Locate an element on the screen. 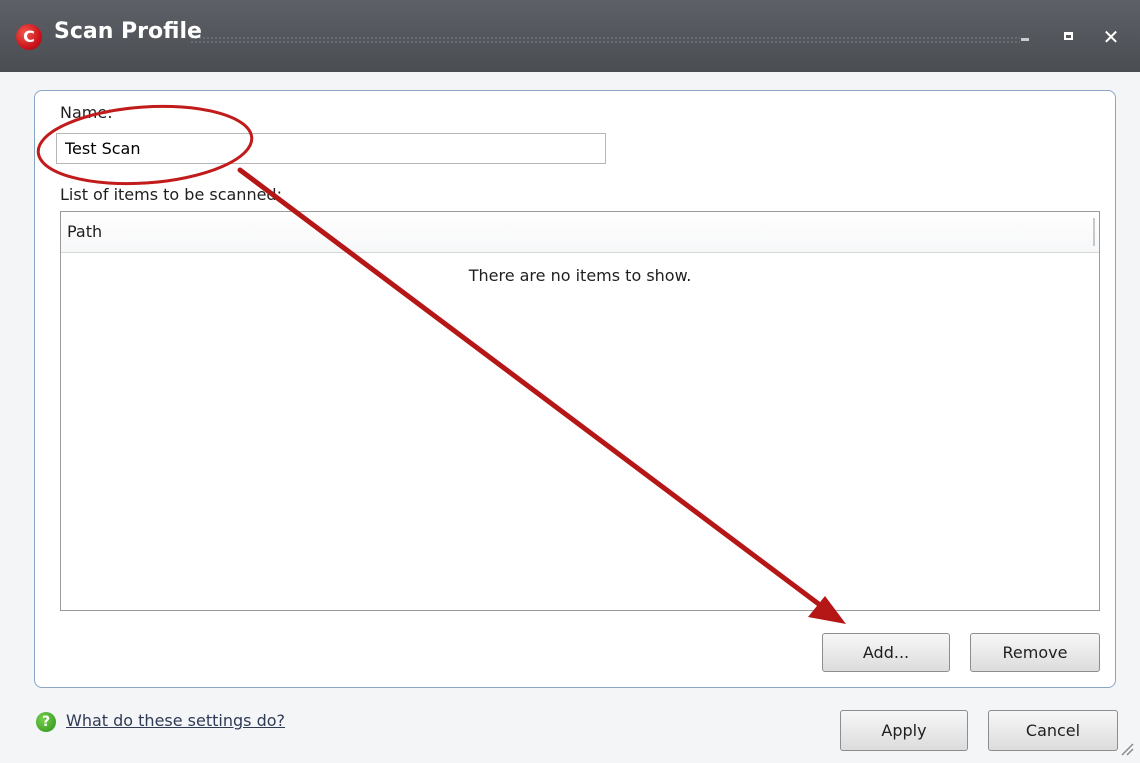 This screenshot has width=1140, height=763. app-logo-icon: C is located at coordinates (29, 37).